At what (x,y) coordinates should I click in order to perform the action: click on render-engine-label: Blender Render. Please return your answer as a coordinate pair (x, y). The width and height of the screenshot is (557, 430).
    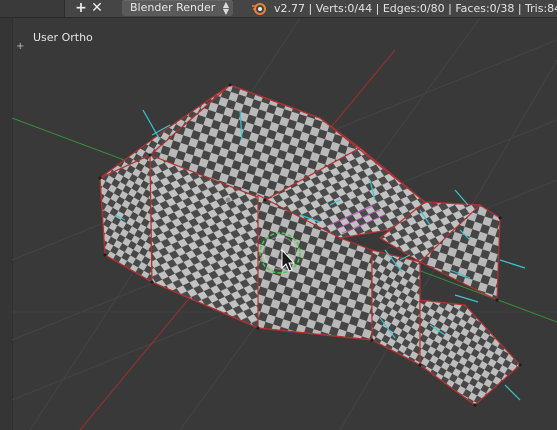
    Looking at the image, I should click on (173, 7).